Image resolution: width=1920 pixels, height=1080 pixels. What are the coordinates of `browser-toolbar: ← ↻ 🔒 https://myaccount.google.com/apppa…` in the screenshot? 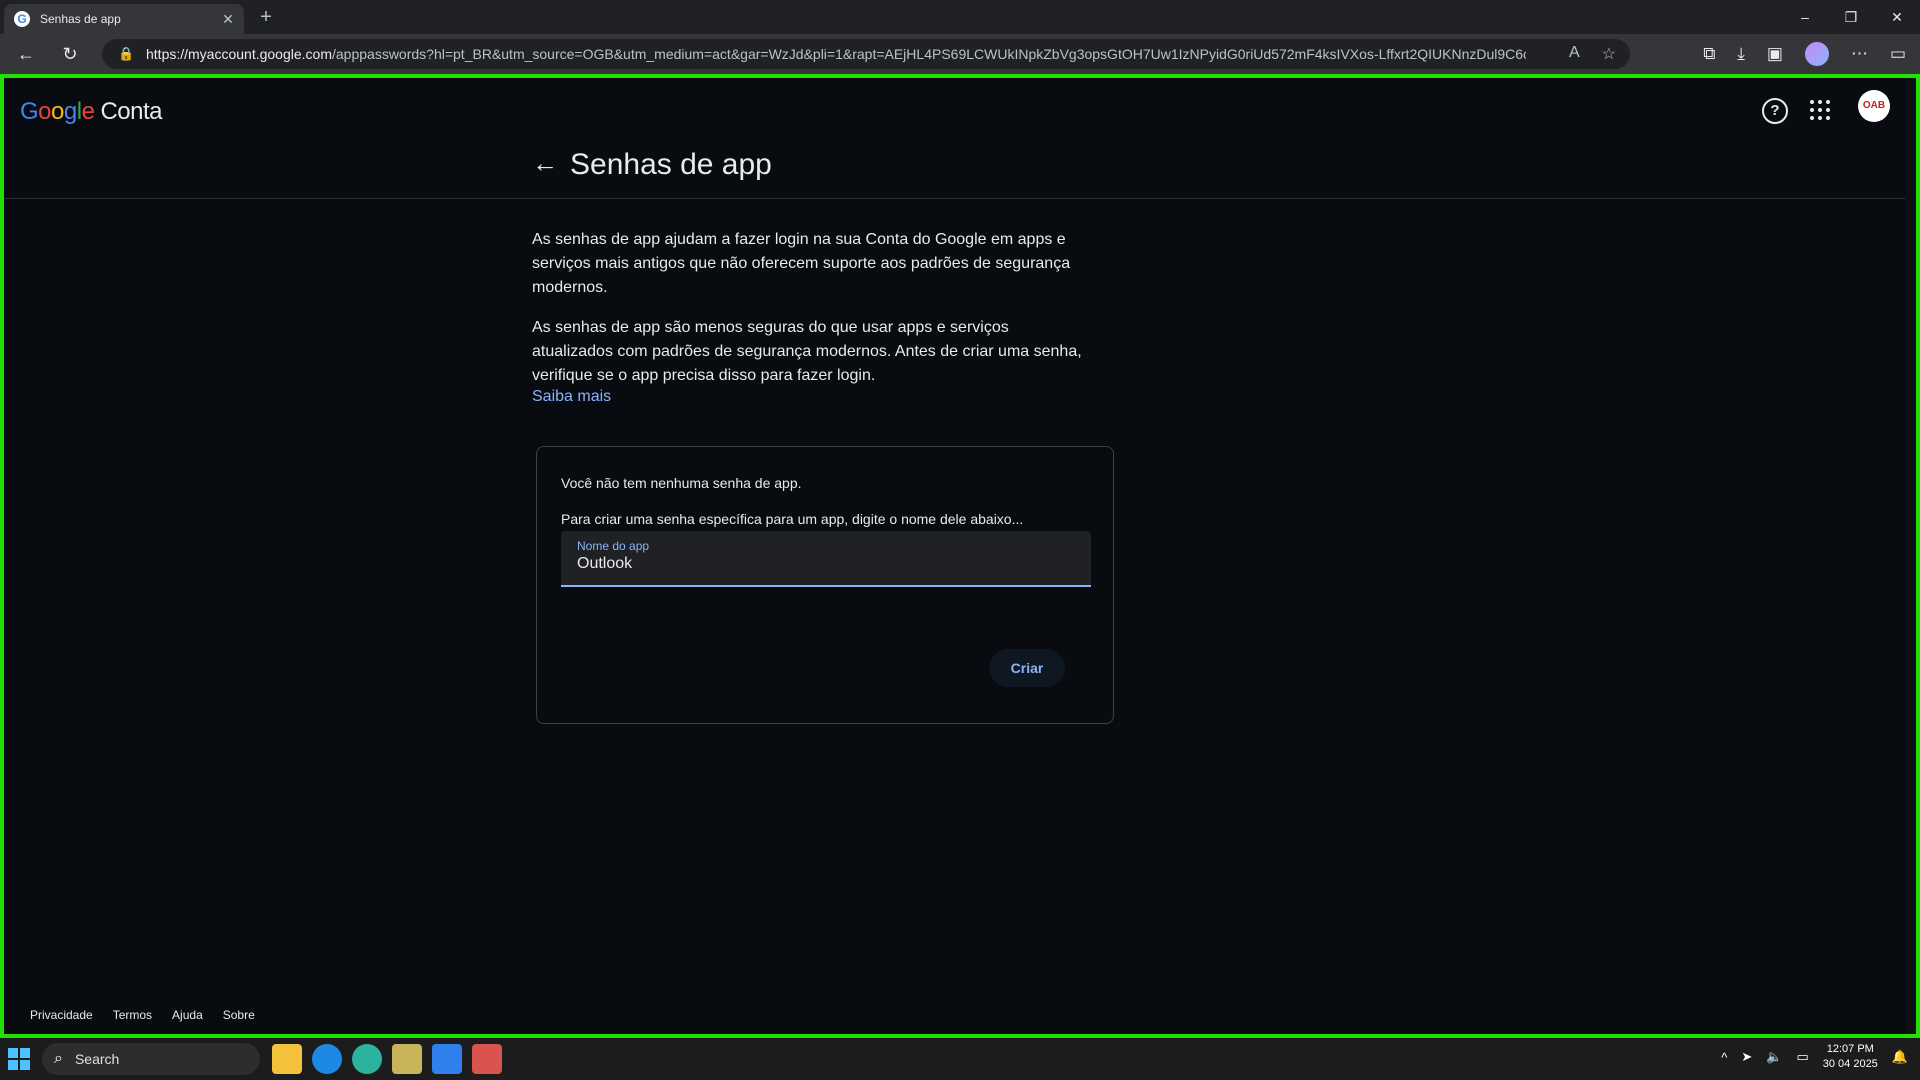 It's located at (960, 54).